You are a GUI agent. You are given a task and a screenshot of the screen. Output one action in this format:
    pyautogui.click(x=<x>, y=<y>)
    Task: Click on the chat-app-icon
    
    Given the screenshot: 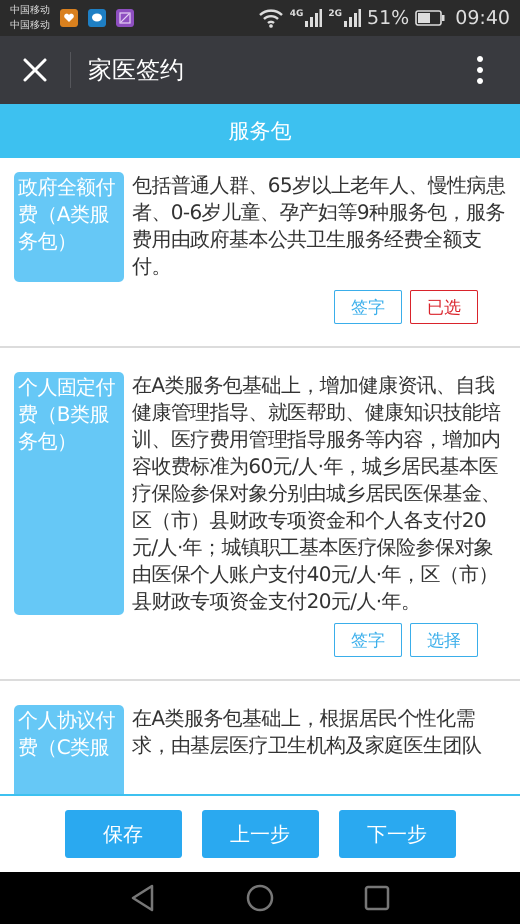 What is the action you would take?
    pyautogui.click(x=97, y=18)
    